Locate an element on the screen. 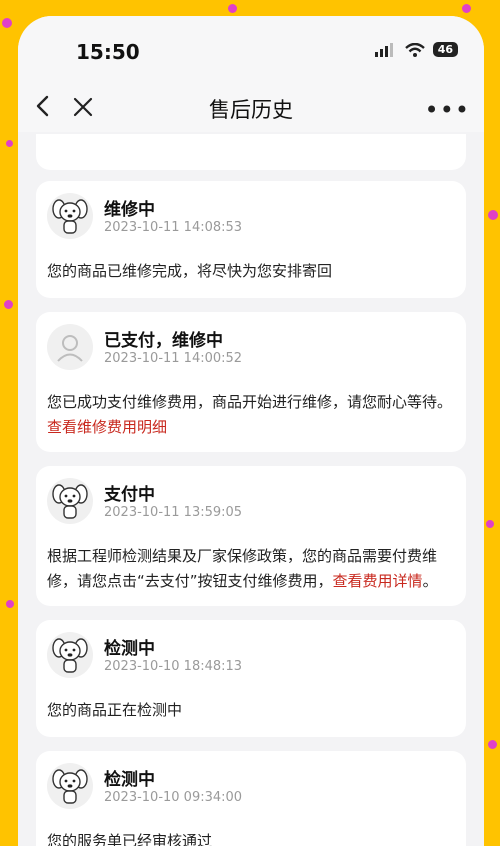  wifi-icon is located at coordinates (414, 49).